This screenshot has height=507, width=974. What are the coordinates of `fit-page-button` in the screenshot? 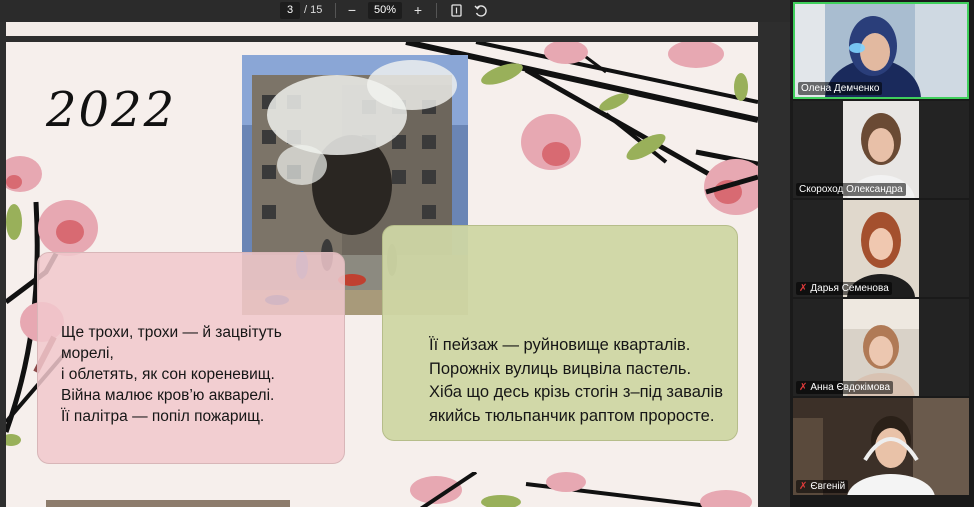 It's located at (456, 10).